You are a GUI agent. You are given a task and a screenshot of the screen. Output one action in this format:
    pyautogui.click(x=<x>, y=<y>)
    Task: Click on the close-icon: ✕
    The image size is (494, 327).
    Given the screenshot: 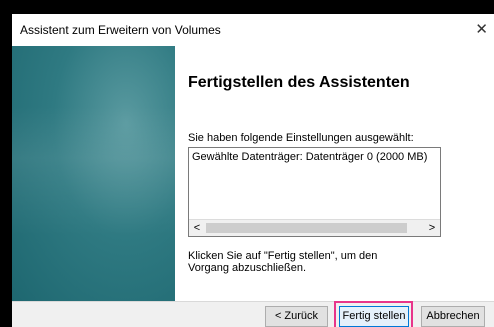 What is the action you would take?
    pyautogui.click(x=481, y=29)
    